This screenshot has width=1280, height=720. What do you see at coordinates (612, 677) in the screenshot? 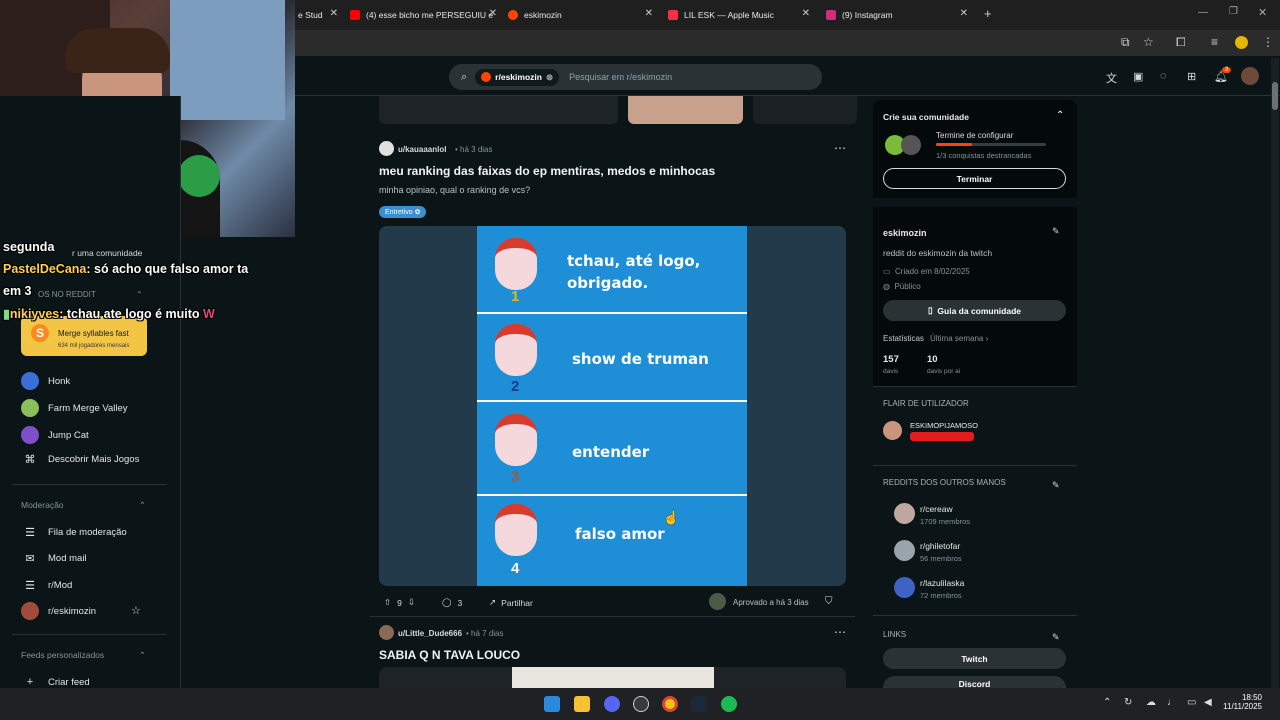
I see `post-image` at bounding box center [612, 677].